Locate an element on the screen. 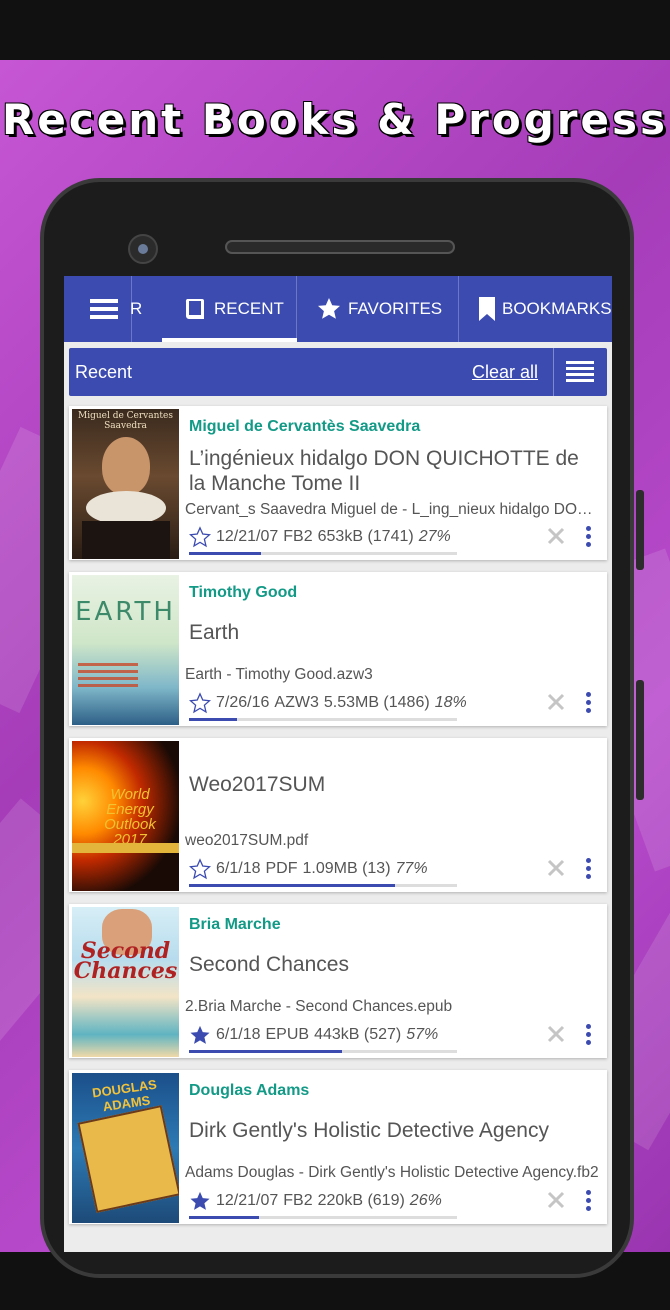 This screenshot has height=1310, width=670. star-icon is located at coordinates (329, 308).